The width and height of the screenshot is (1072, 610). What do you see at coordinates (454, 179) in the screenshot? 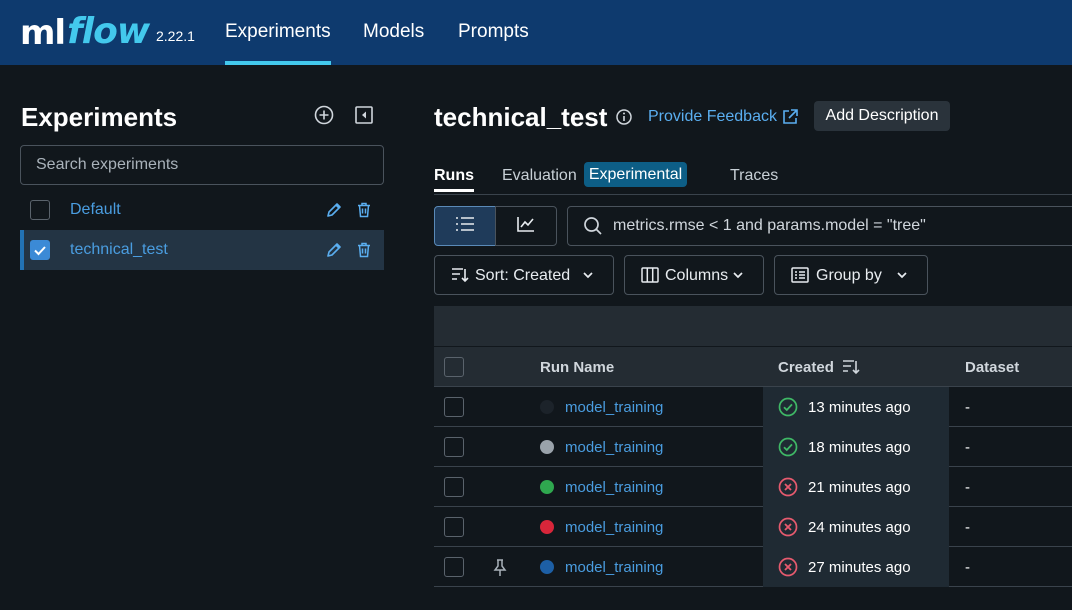
I see `tab-runs: Runs` at bounding box center [454, 179].